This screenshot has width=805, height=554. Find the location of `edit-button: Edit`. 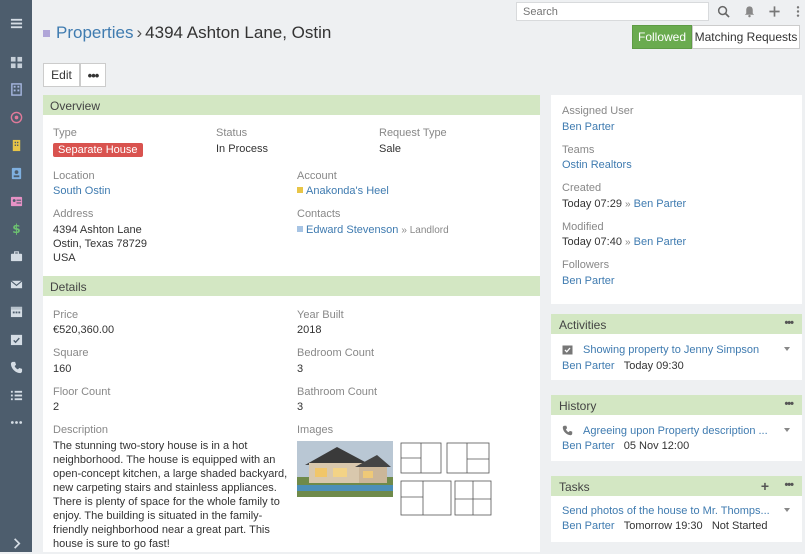

edit-button: Edit is located at coordinates (61, 75).